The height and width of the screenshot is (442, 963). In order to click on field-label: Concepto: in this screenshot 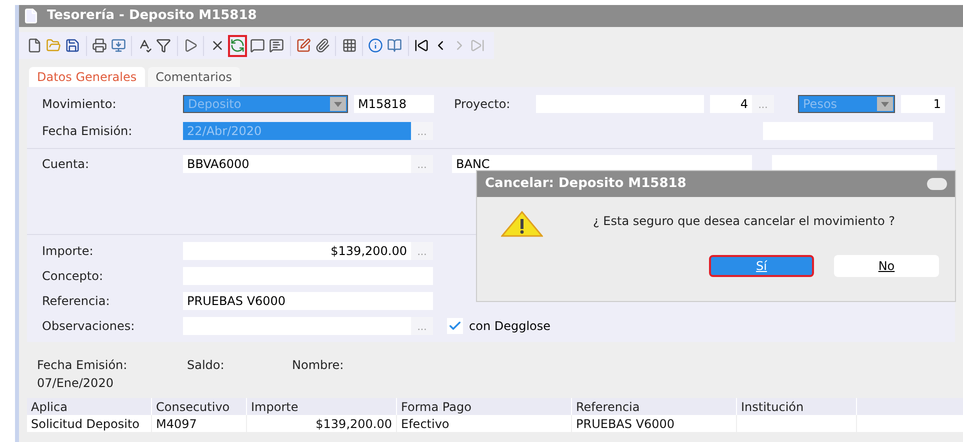, I will do `click(73, 276)`.